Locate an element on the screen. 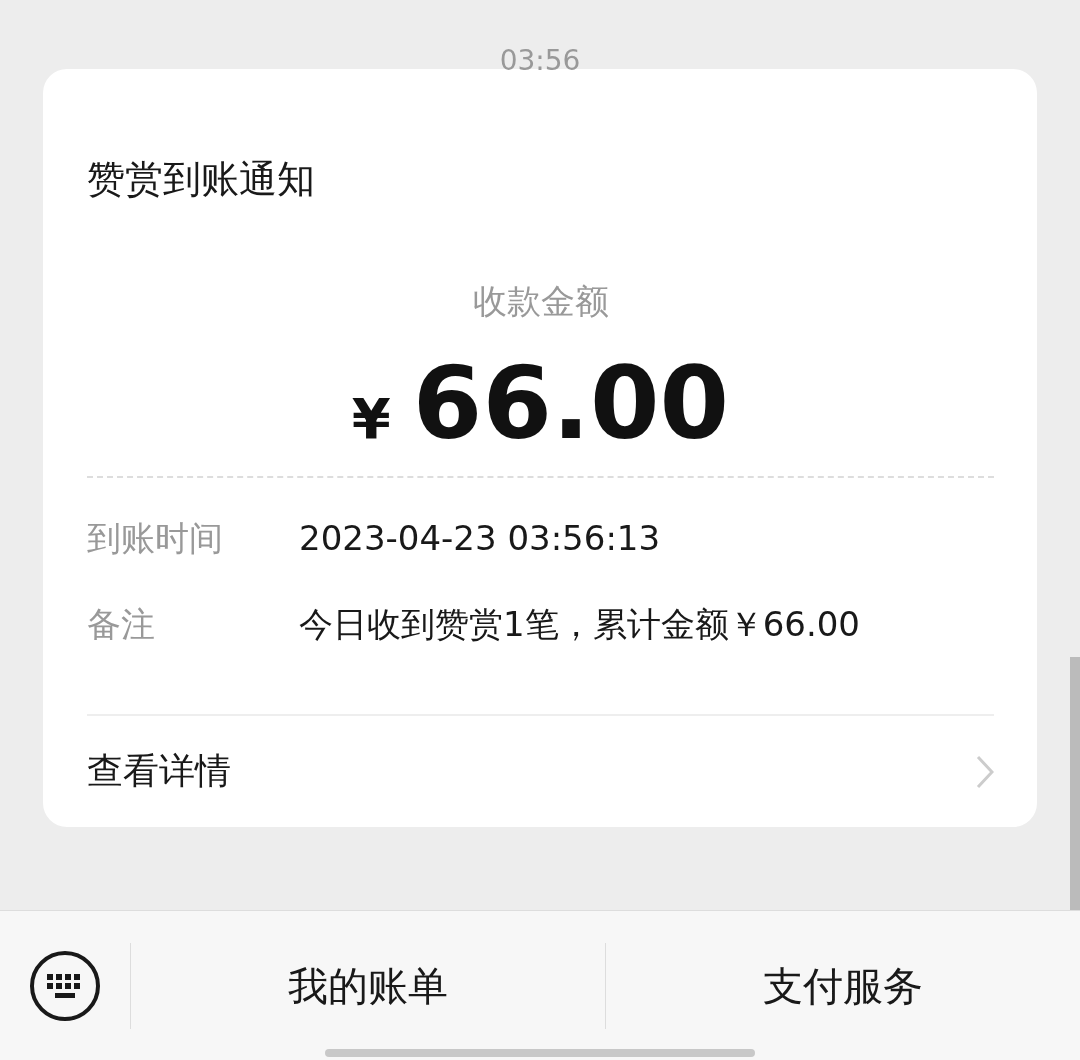 This screenshot has height=1060, width=1080. chevron-icon is located at coordinates (985, 771).